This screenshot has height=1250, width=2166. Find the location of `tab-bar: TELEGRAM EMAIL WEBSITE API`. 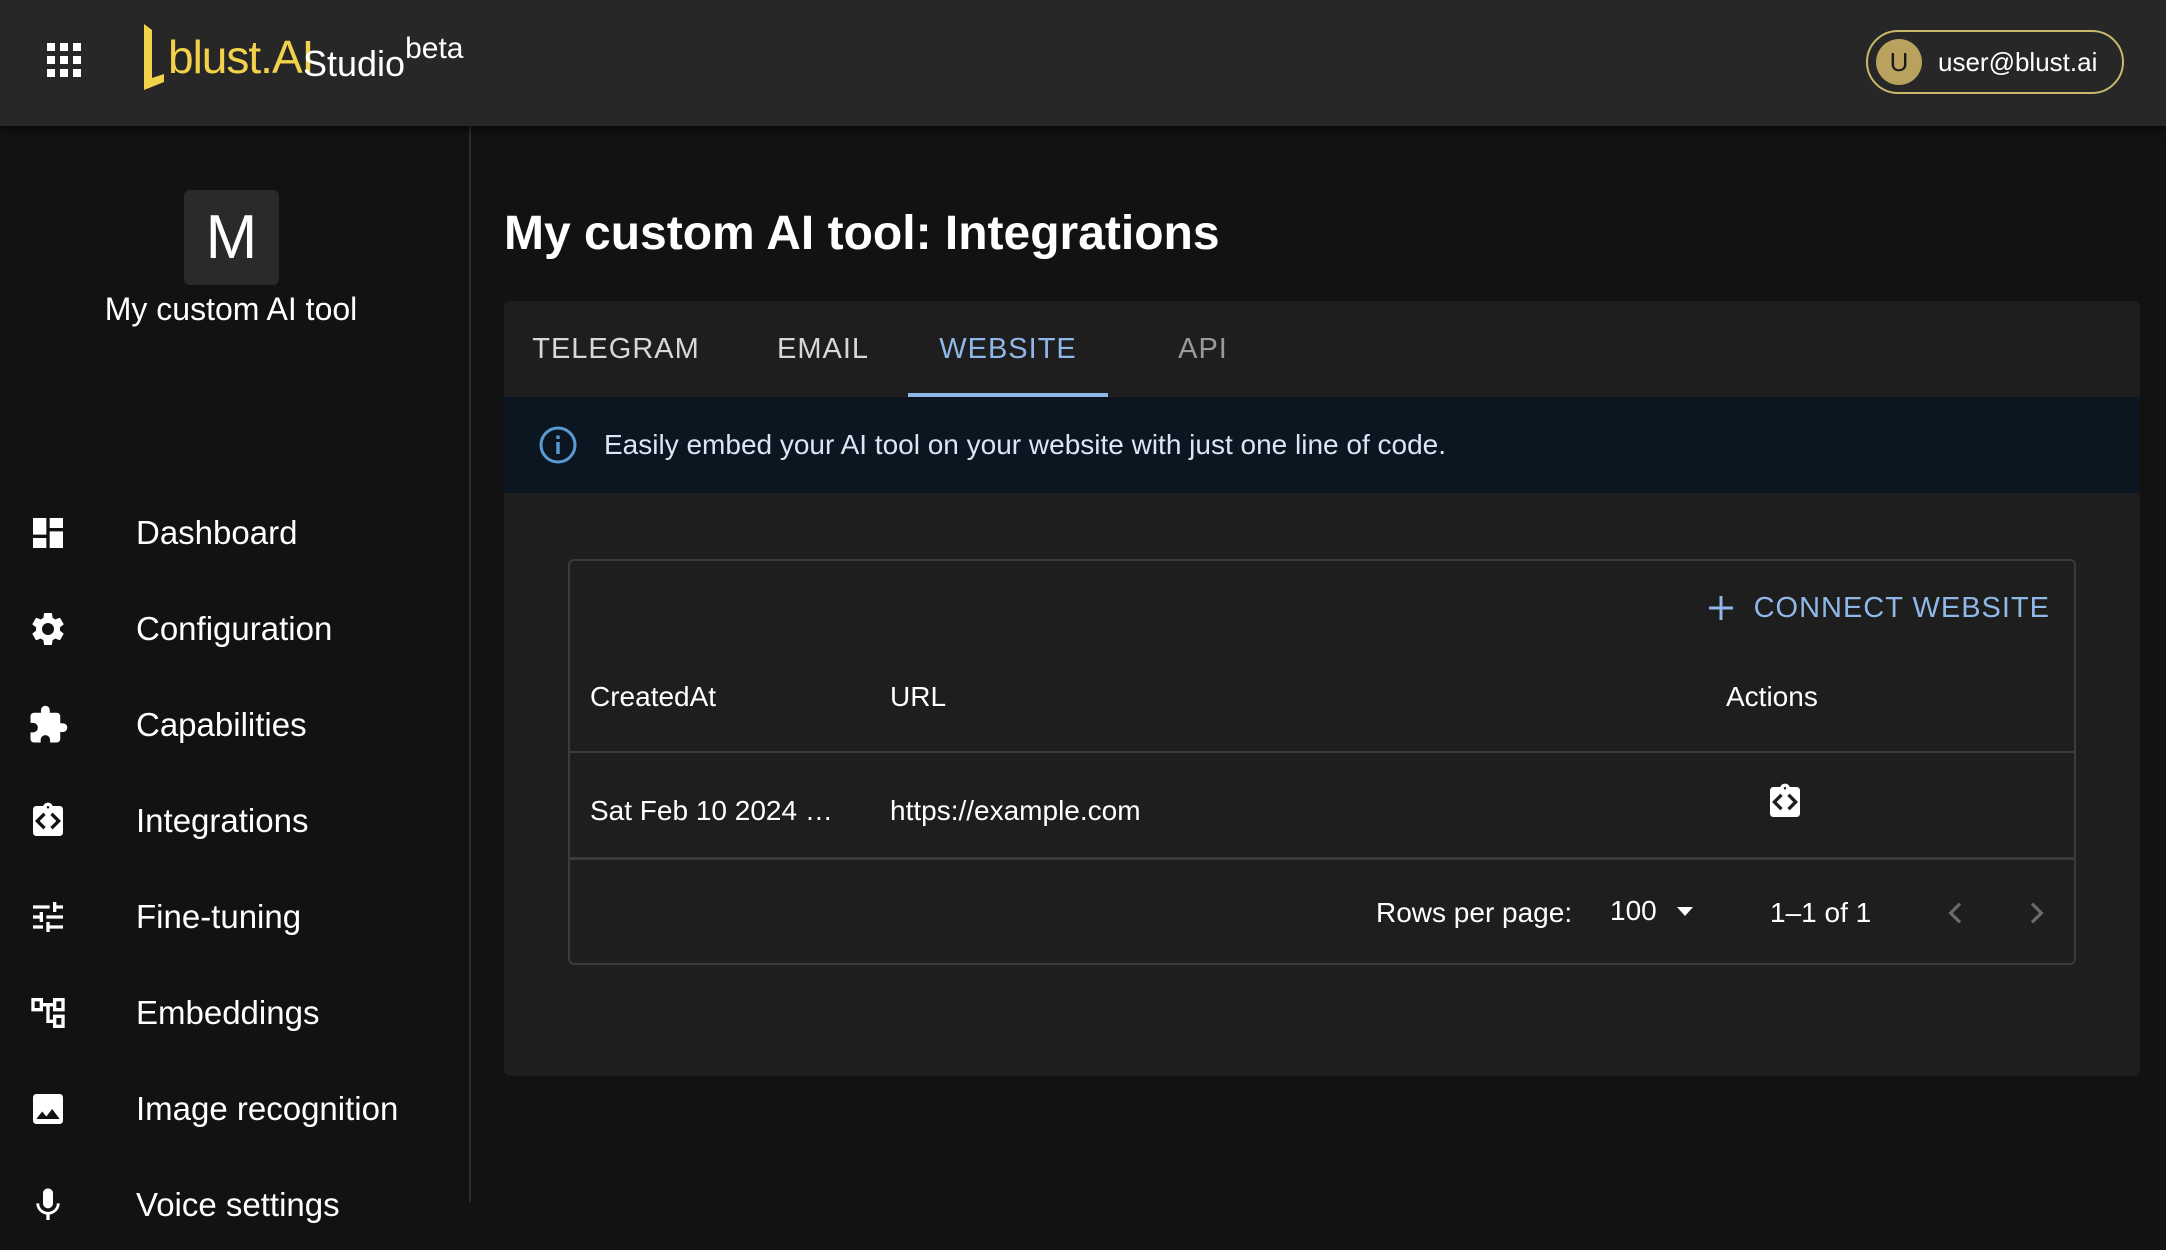

tab-bar: TELEGRAM EMAIL WEBSITE API is located at coordinates (1322, 349).